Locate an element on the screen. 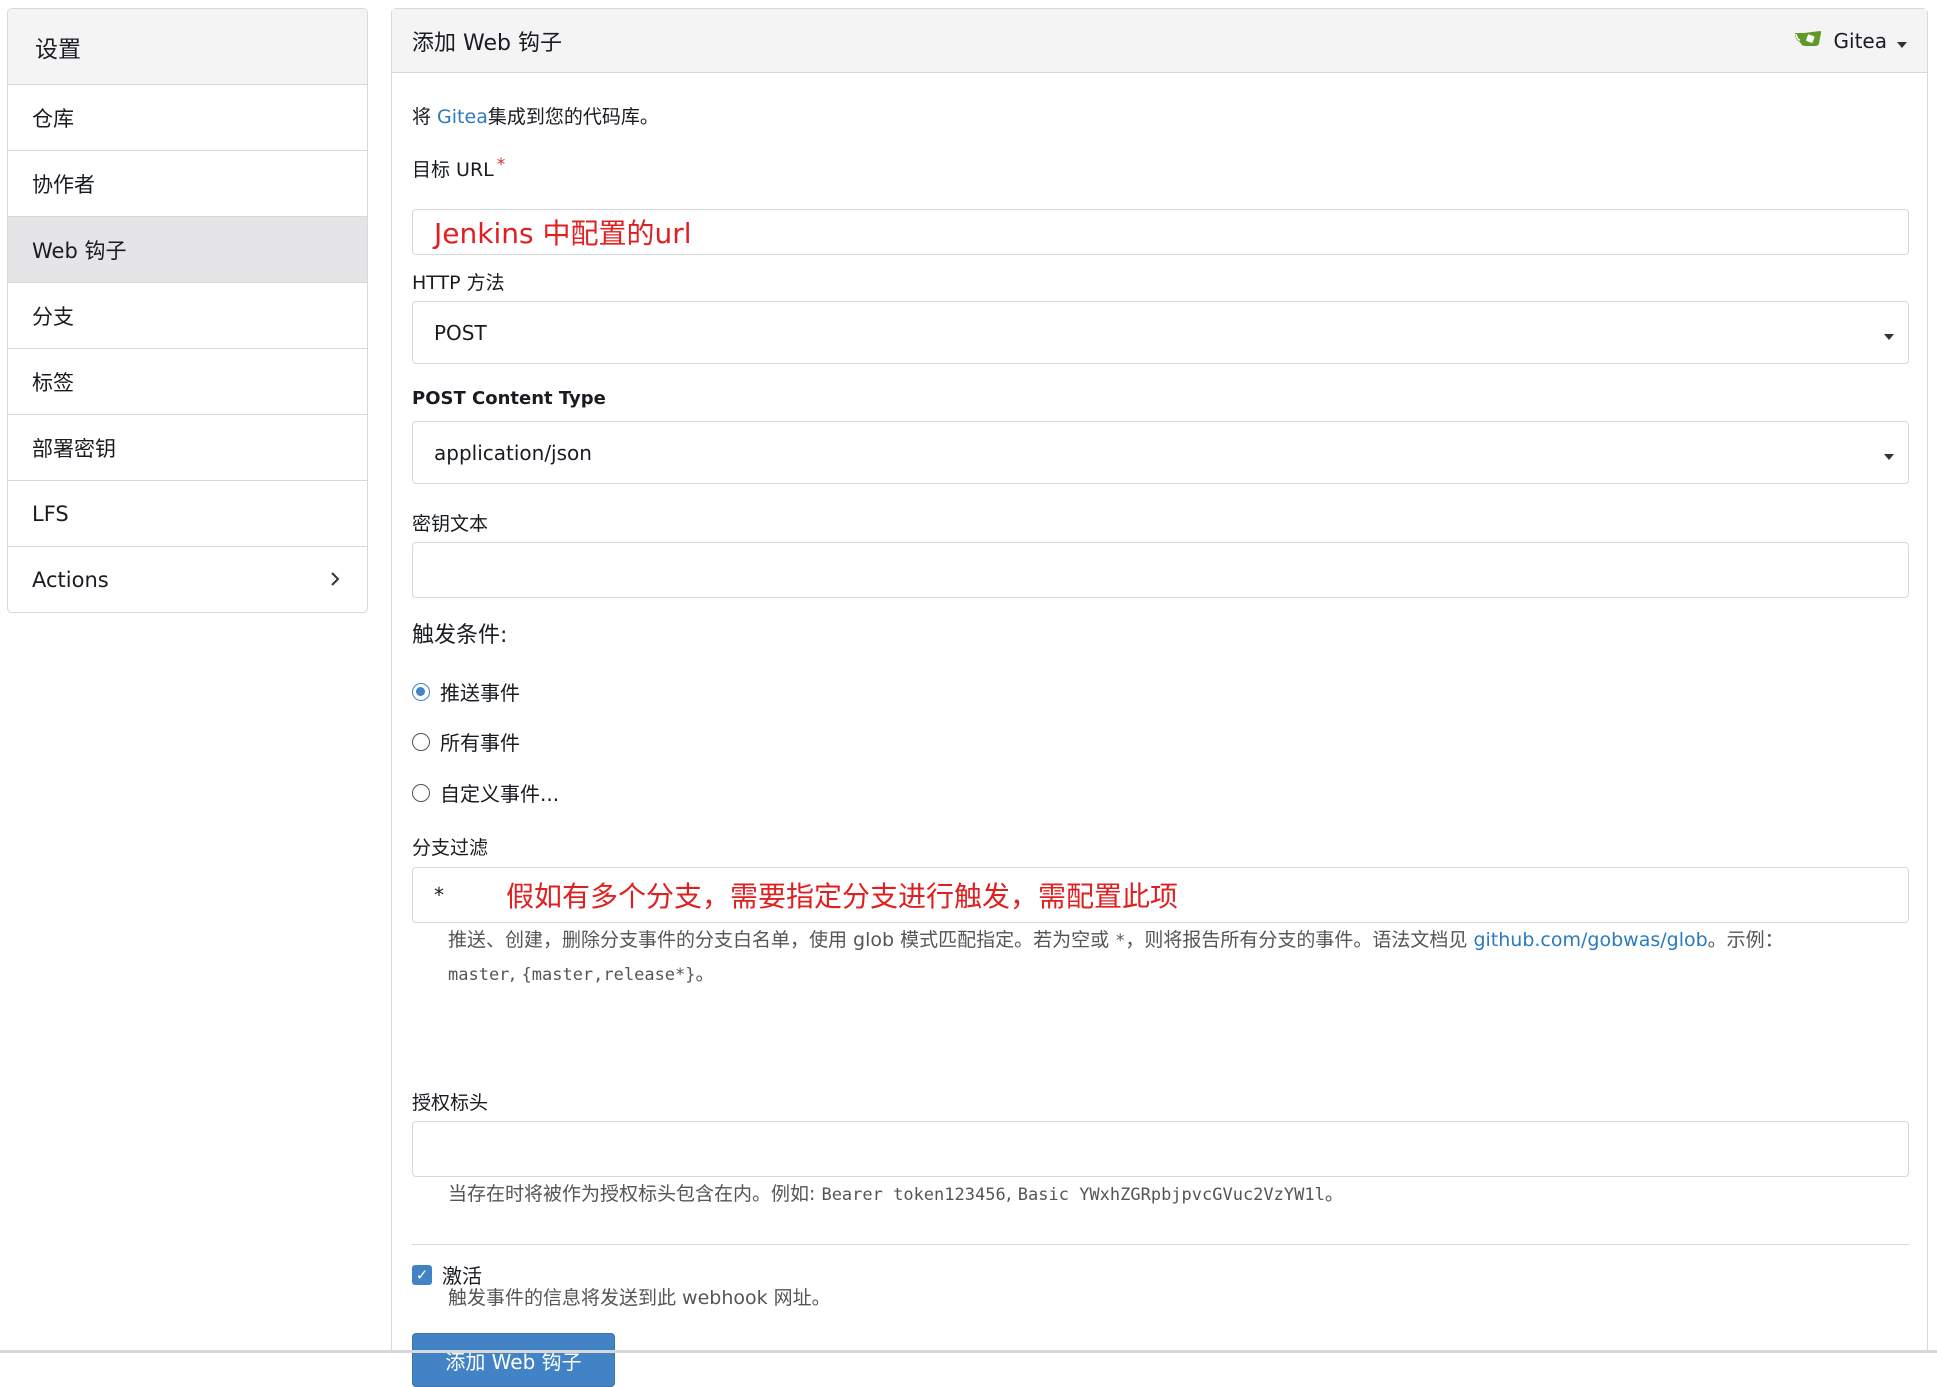 The height and width of the screenshot is (1387, 1937). branch-filter-input: * 假如有多个分支，需要指定分支进行触发，需配置此项 is located at coordinates (1160, 895).